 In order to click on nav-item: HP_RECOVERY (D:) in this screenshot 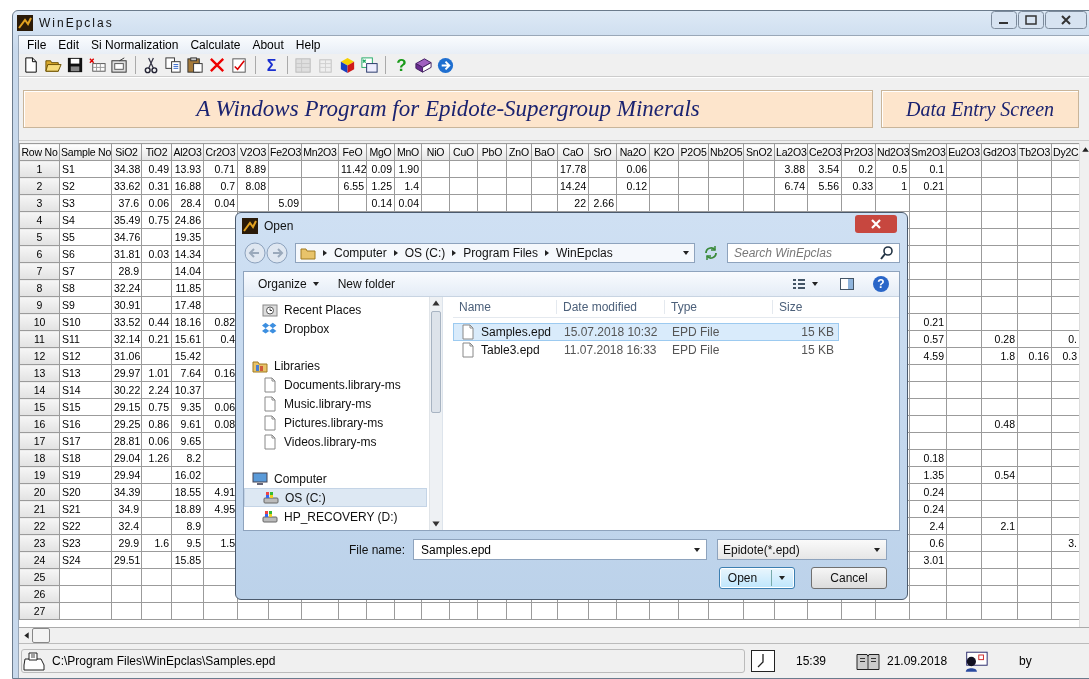, I will do `click(335, 516)`.